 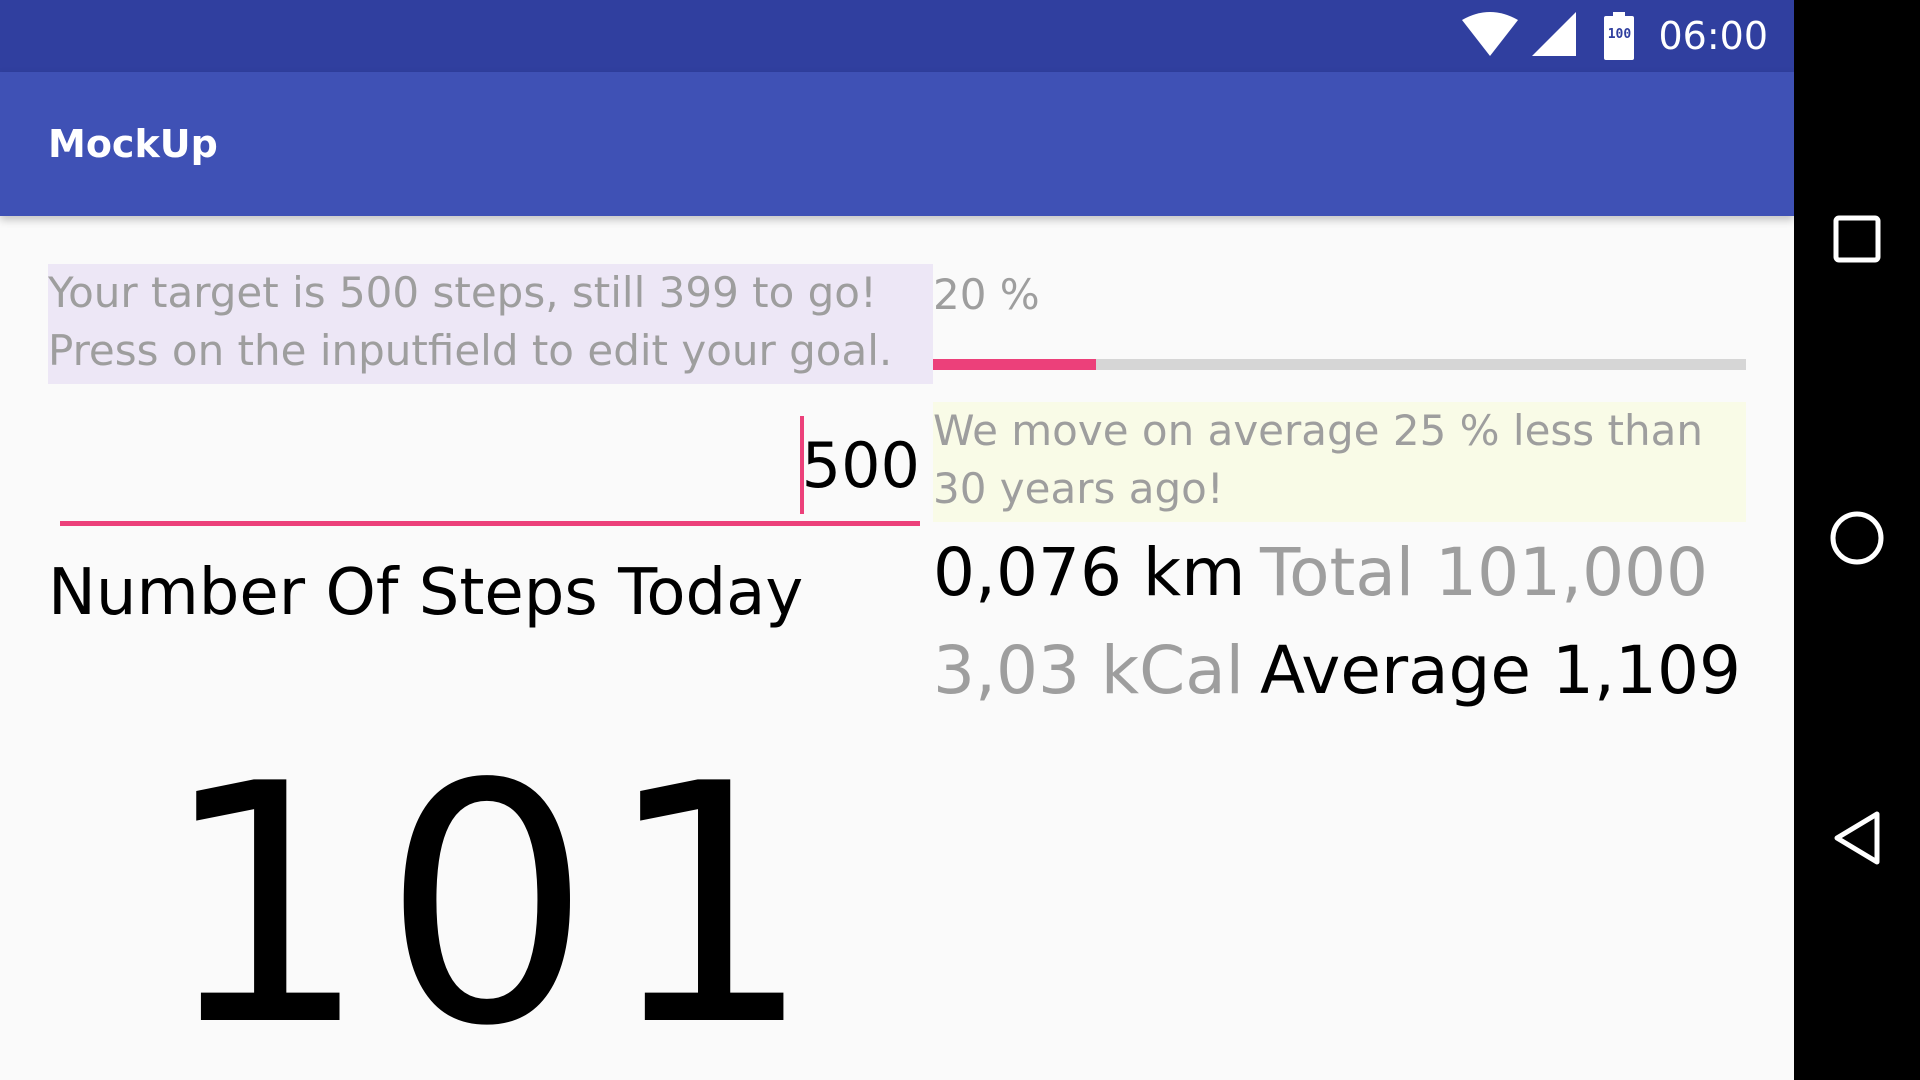 I want to click on goal-input, so click(x=490, y=465).